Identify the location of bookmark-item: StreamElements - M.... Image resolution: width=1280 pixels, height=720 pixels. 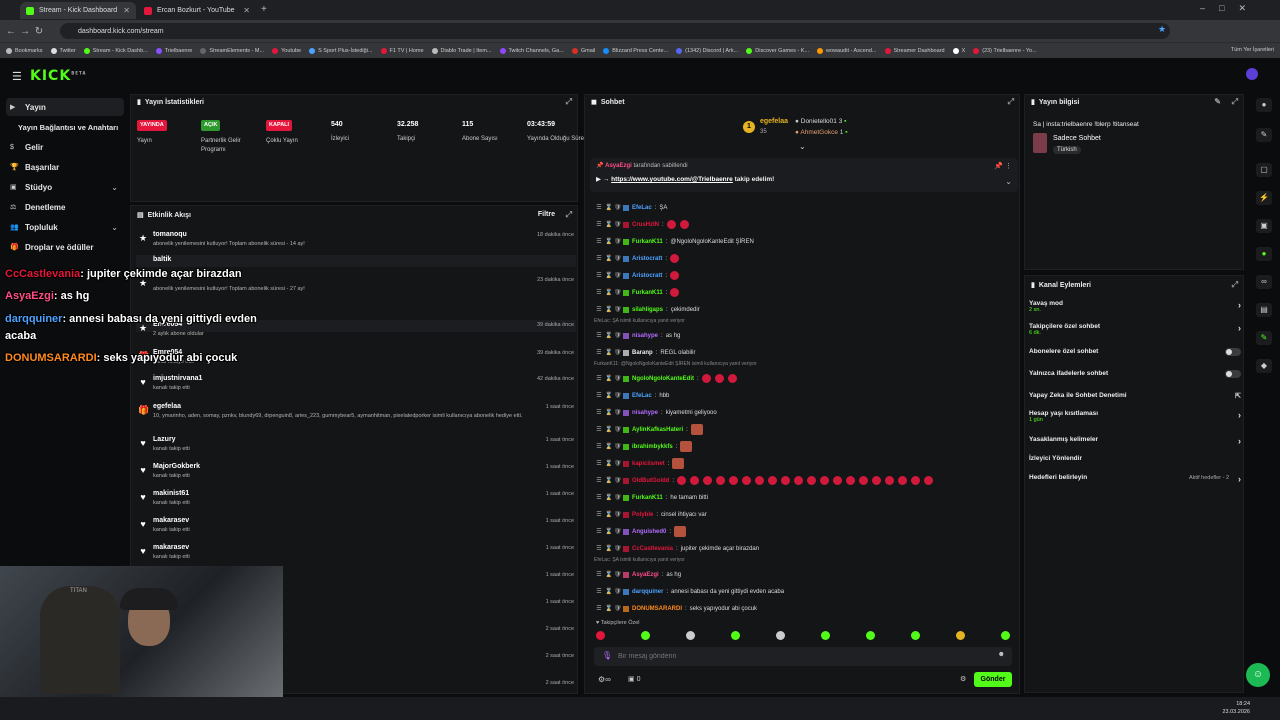
(232, 50).